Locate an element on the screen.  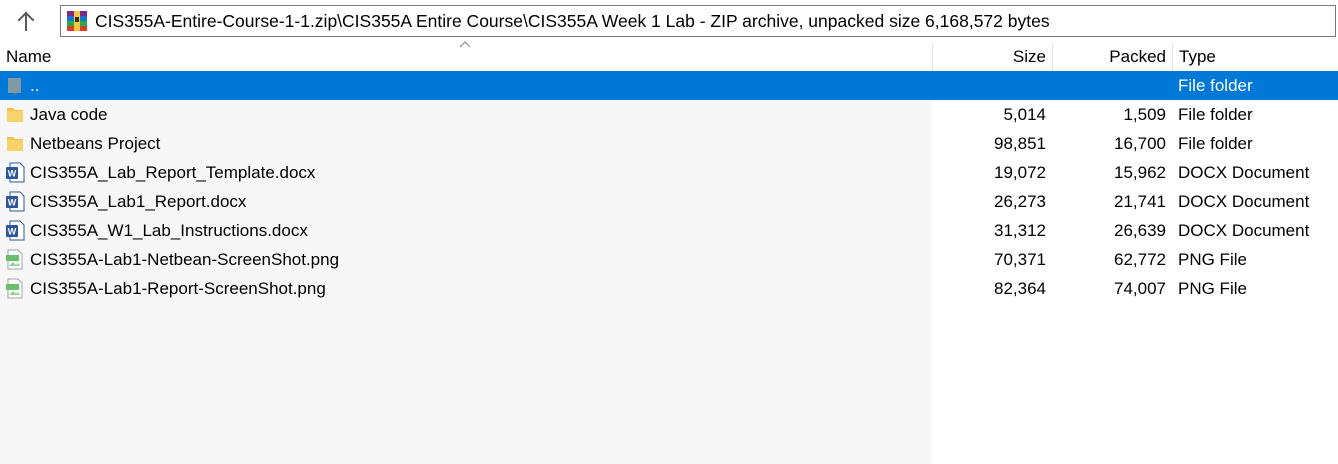
file-row: .. File folder is located at coordinates (669, 85).